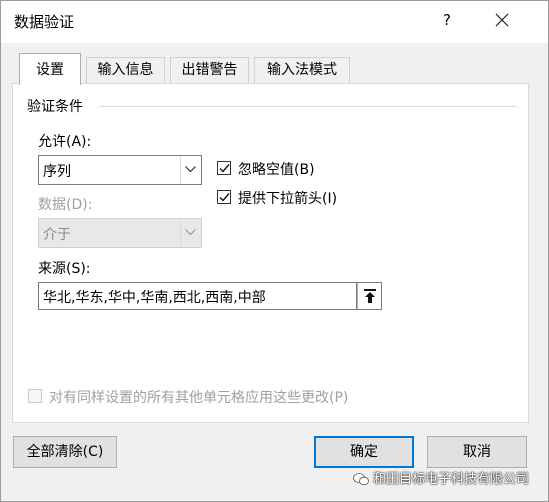 The height and width of the screenshot is (502, 549). I want to click on source-input: 华北,华东,华中,华南,西北,西南,中部, so click(197, 296).